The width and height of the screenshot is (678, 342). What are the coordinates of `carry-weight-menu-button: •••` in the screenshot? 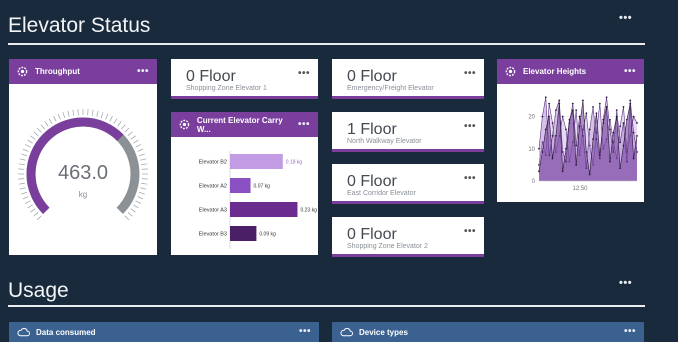 It's located at (304, 125).